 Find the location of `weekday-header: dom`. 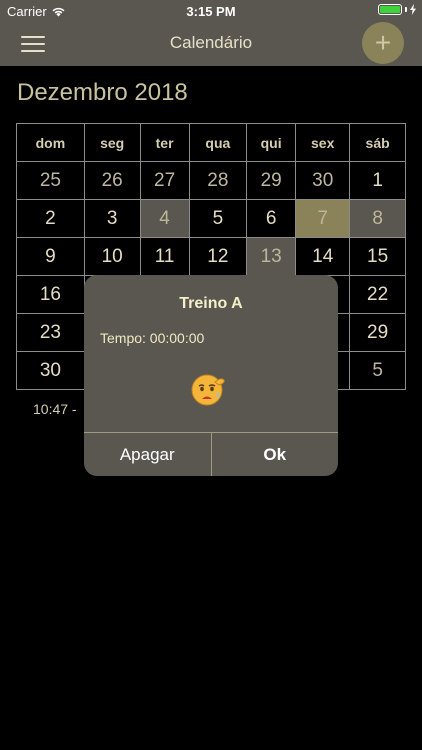

weekday-header: dom is located at coordinates (50, 142).